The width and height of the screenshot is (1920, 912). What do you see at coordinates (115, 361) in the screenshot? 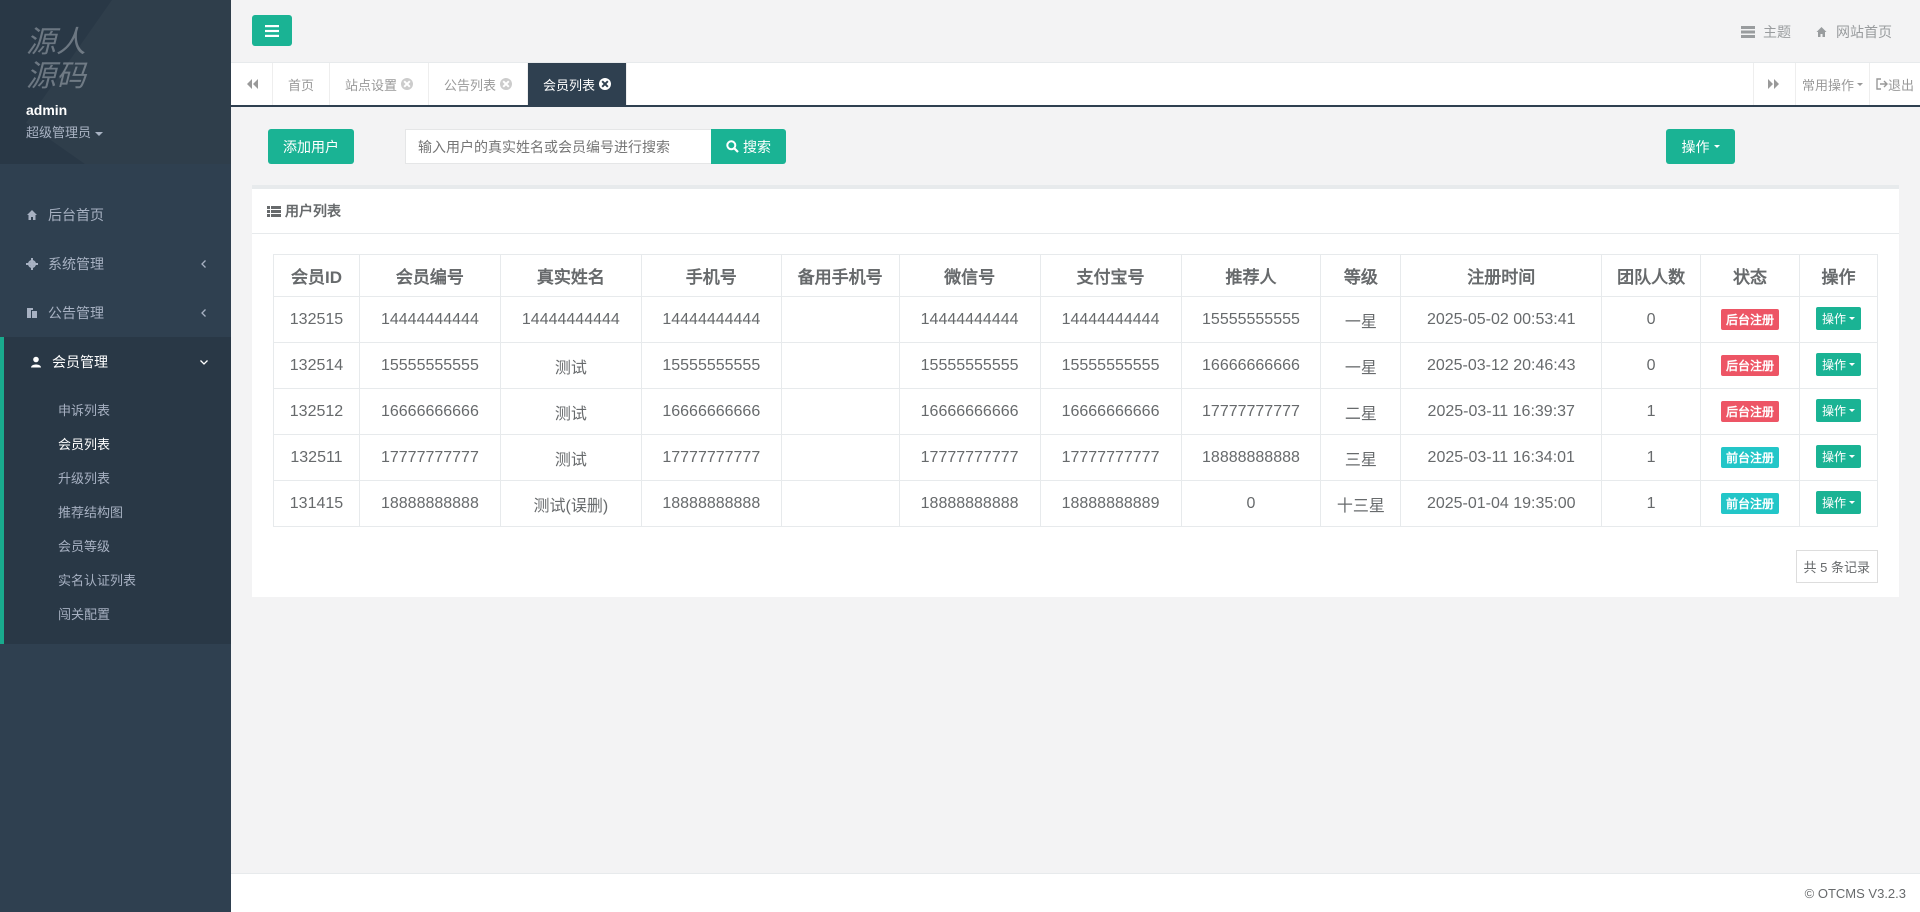
I see `sidebar-item-members: 会员管理` at bounding box center [115, 361].